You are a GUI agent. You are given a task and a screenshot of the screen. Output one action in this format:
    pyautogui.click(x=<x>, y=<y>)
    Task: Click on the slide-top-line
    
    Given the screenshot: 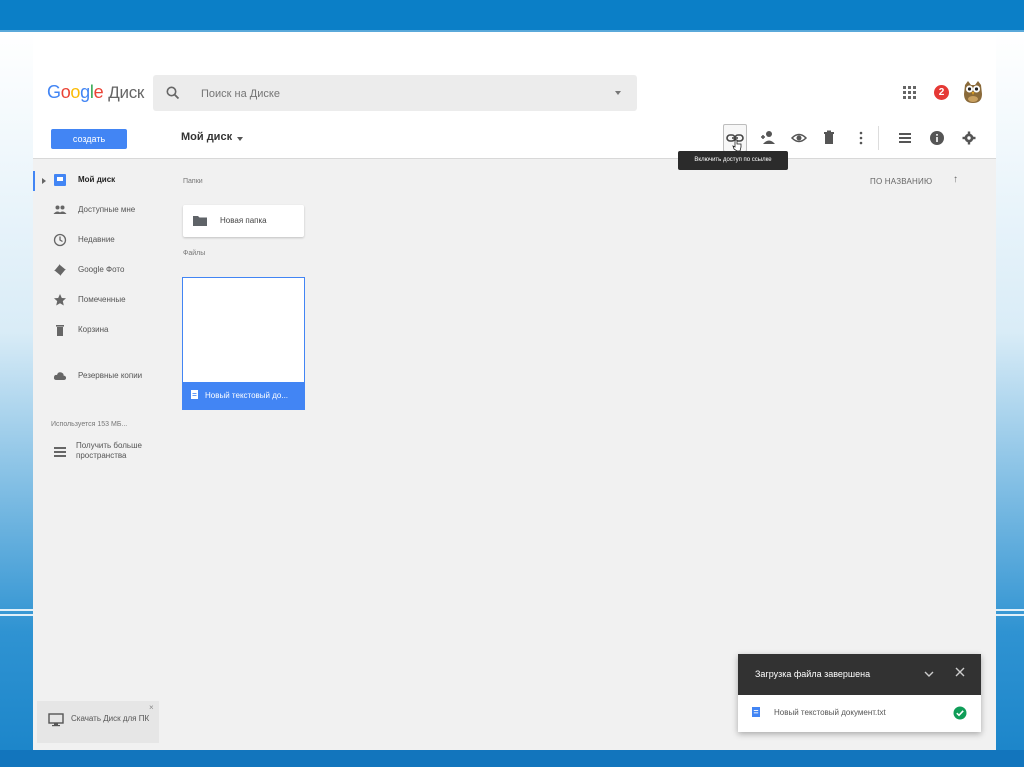 What is the action you would take?
    pyautogui.click(x=512, y=31)
    